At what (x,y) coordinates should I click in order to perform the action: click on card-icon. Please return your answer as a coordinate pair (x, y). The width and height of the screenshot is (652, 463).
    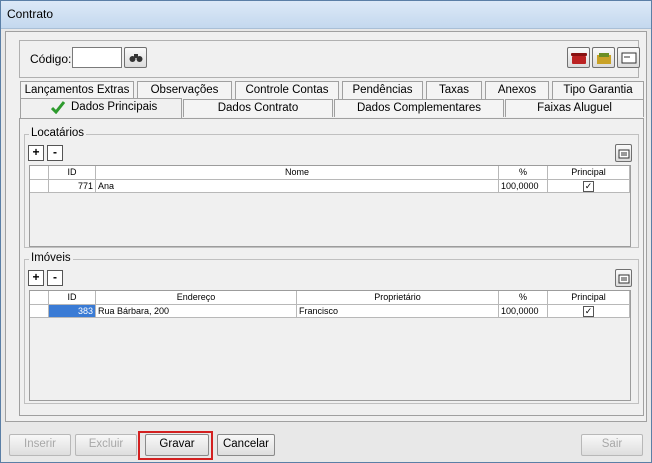
    Looking at the image, I should click on (628, 57).